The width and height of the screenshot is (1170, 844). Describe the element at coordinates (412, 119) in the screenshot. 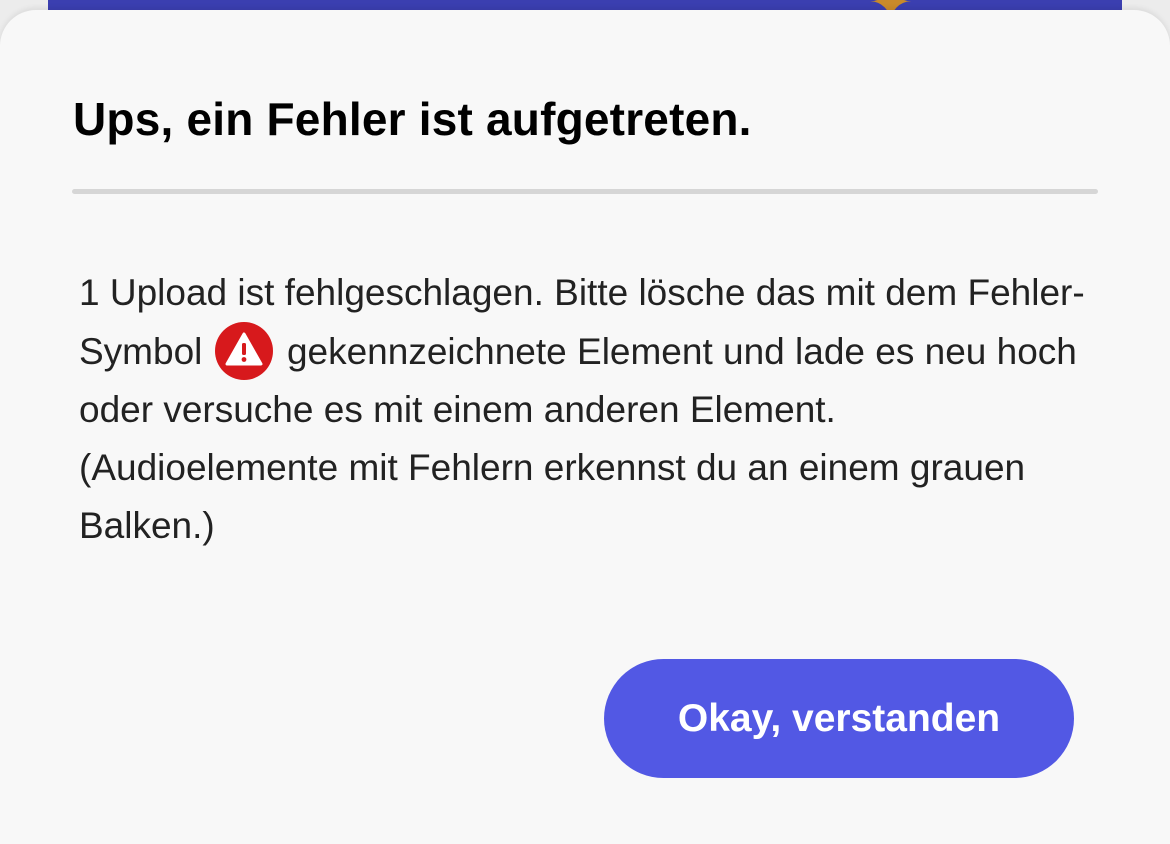

I see `dialog-title: Ups, ein Fehler ist aufgetreten.` at that location.